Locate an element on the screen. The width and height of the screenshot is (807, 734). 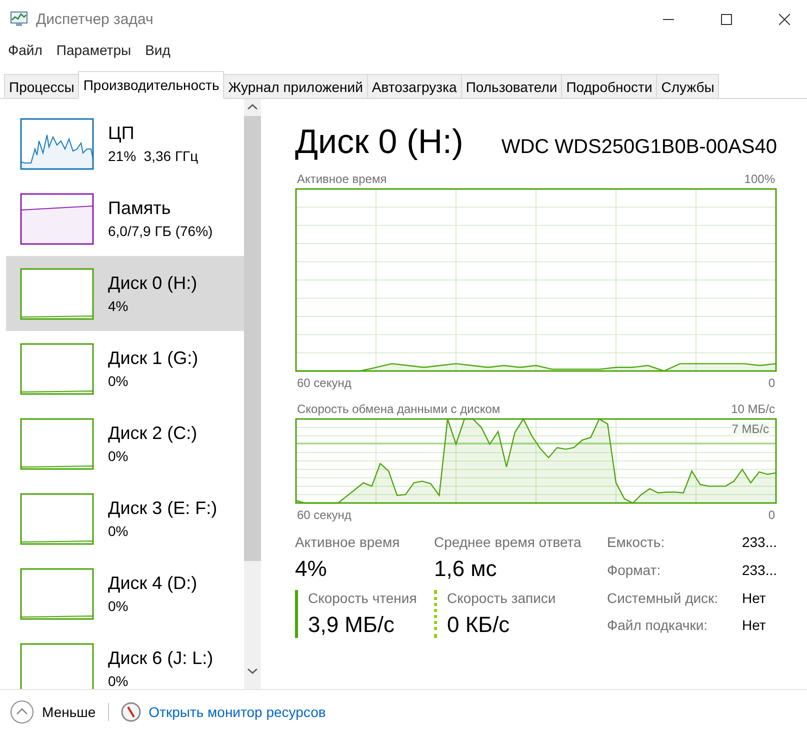
tab: Автозагрузка is located at coordinates (414, 86).